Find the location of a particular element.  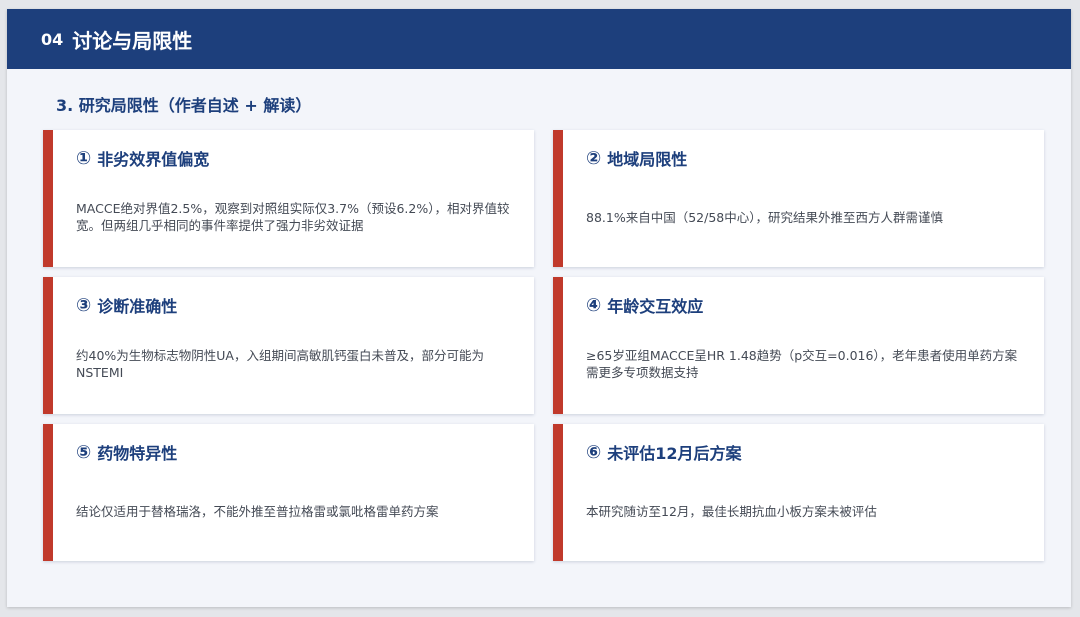

card-number: ④ is located at coordinates (594, 305).